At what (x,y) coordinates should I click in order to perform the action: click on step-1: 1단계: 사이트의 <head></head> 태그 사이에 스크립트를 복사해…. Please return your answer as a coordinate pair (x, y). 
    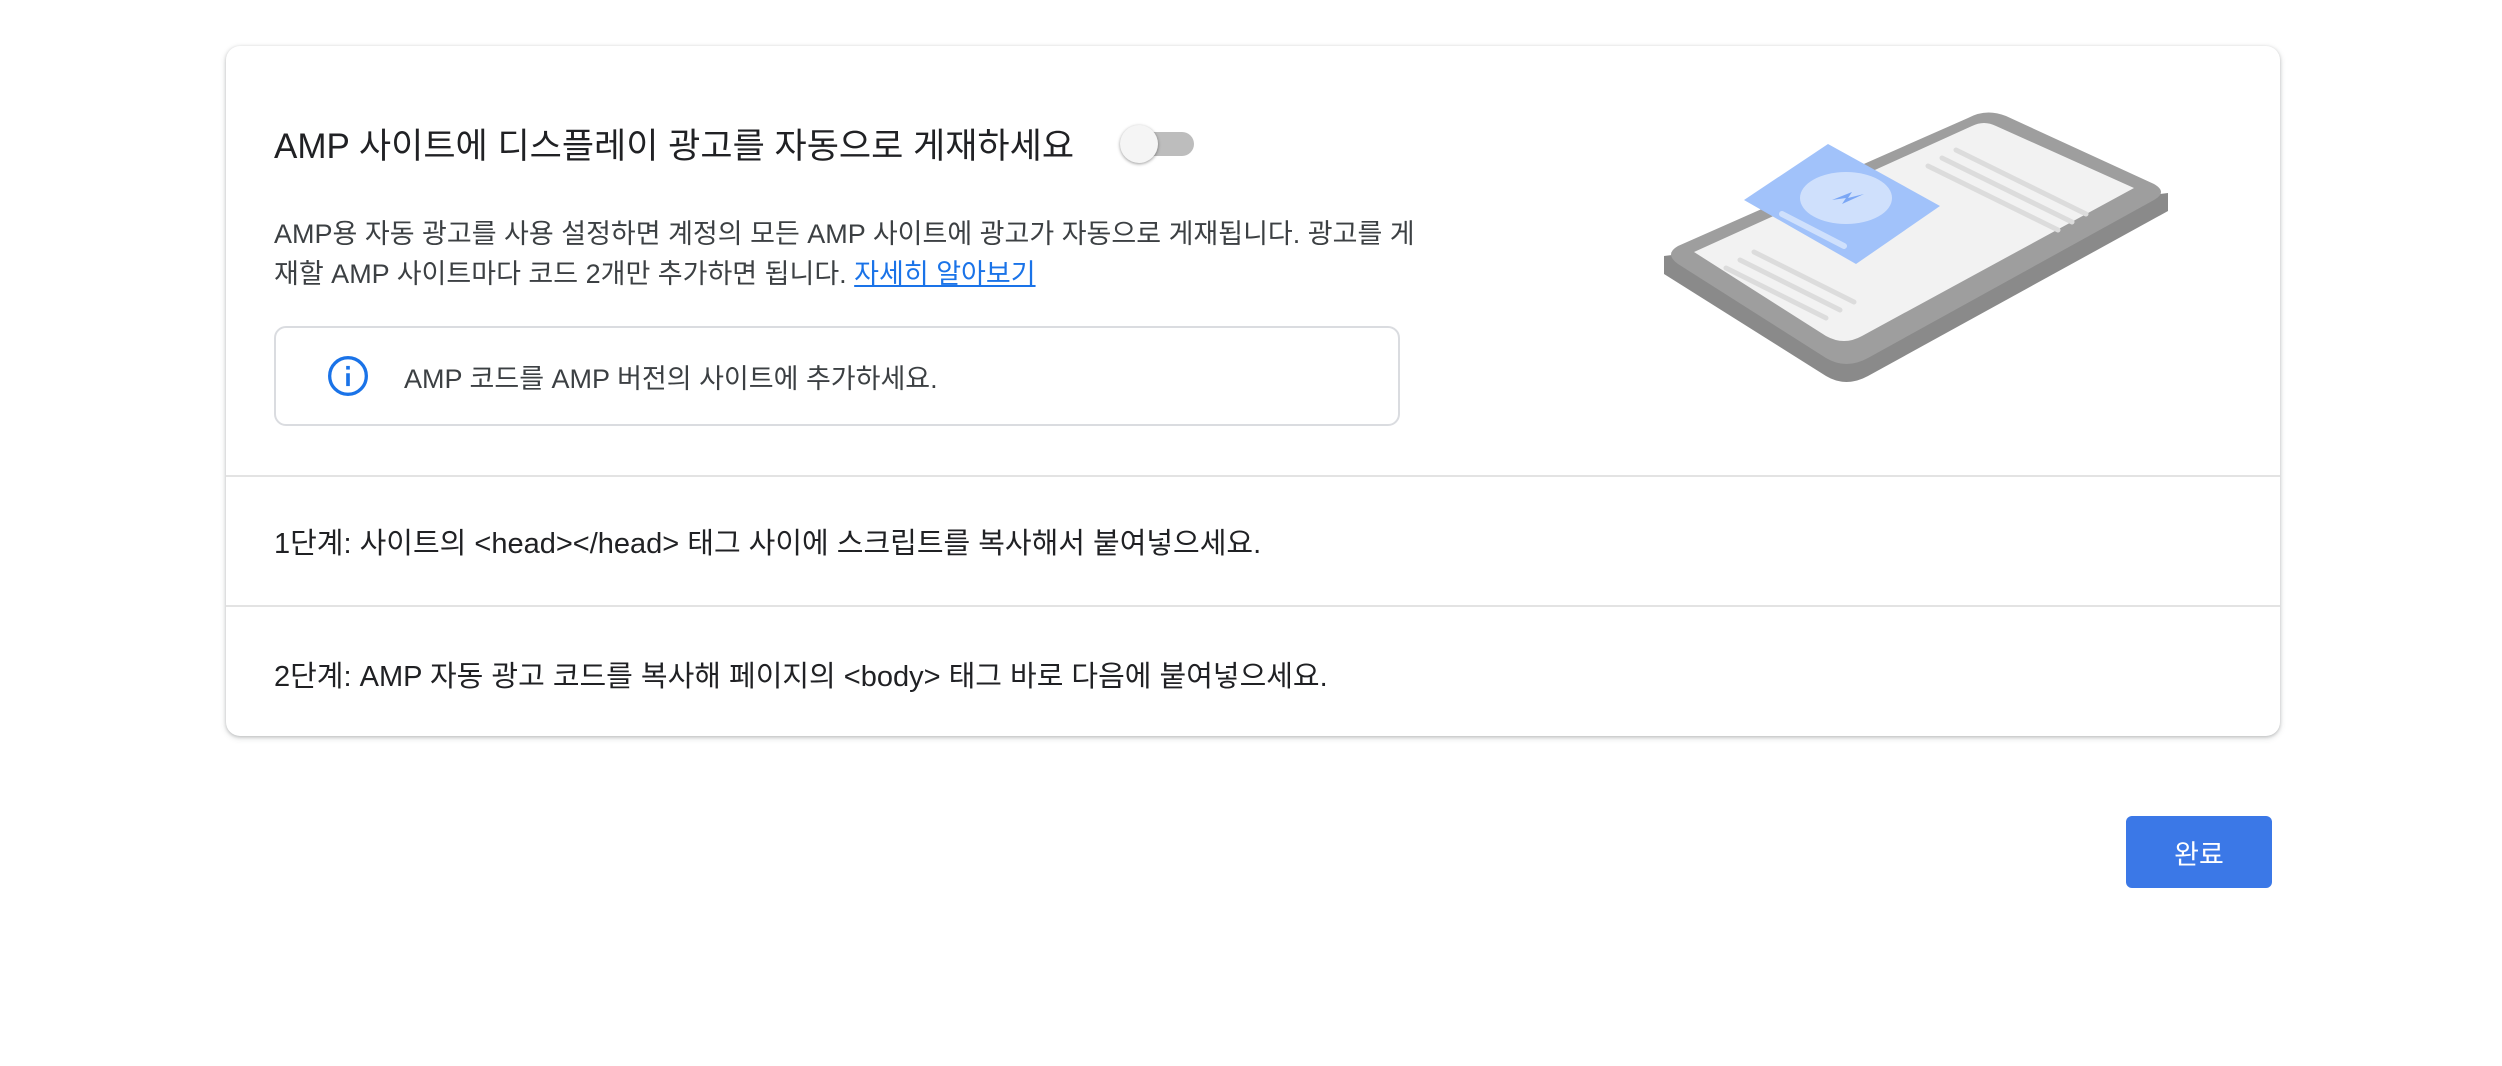
    Looking at the image, I should click on (1253, 542).